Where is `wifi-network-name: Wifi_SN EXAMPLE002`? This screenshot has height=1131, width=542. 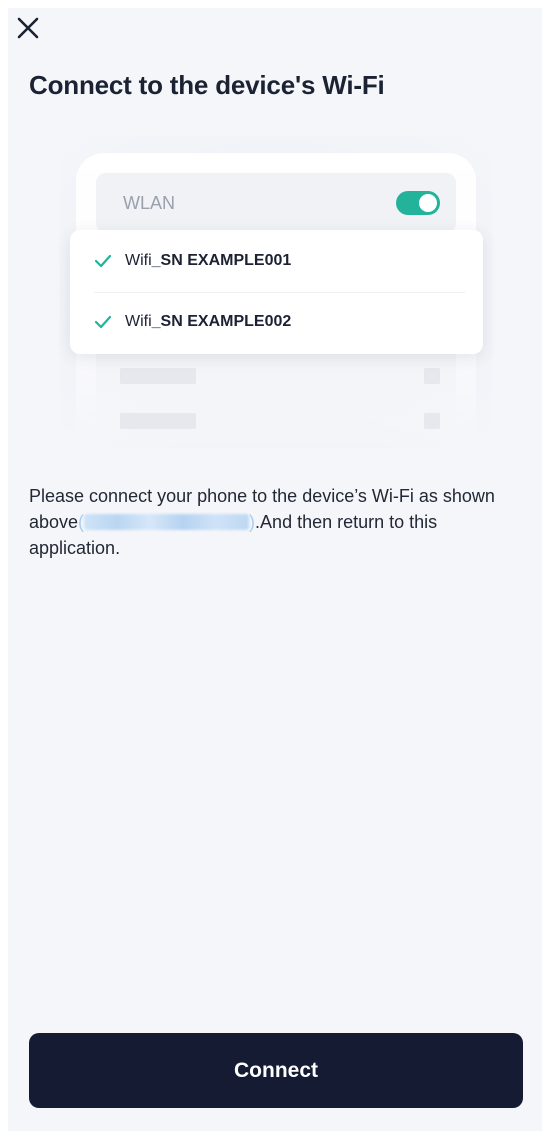
wifi-network-name: Wifi_SN EXAMPLE002 is located at coordinates (208, 321).